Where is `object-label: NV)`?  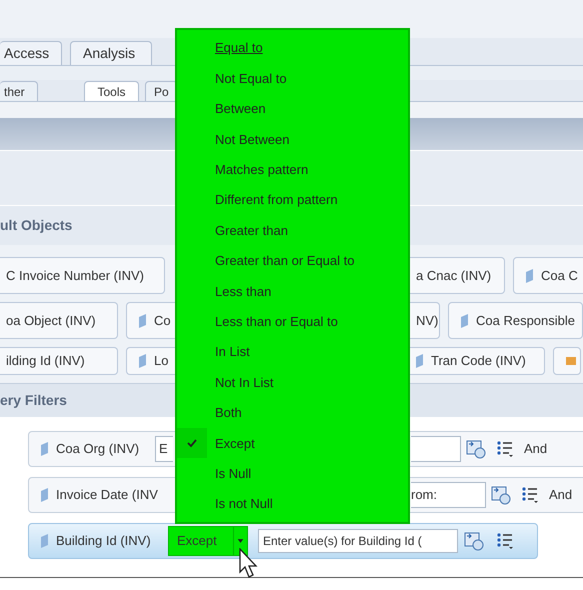
object-label: NV) is located at coordinates (427, 321).